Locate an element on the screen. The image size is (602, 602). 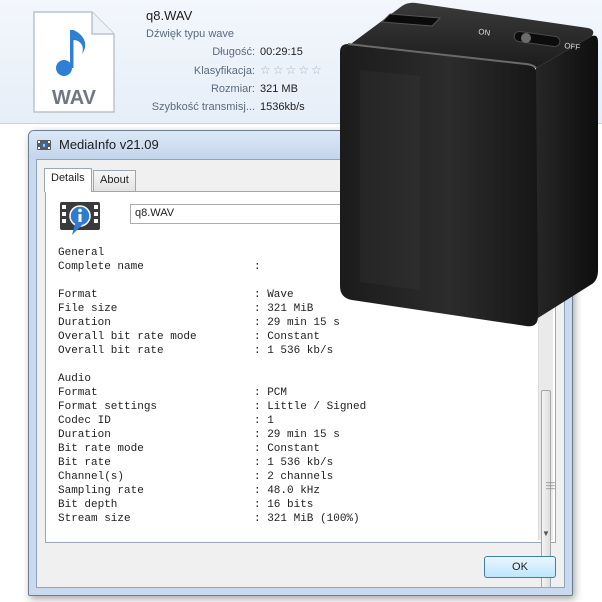
report-line: Format settings : Little / Signed is located at coordinates (293, 407).